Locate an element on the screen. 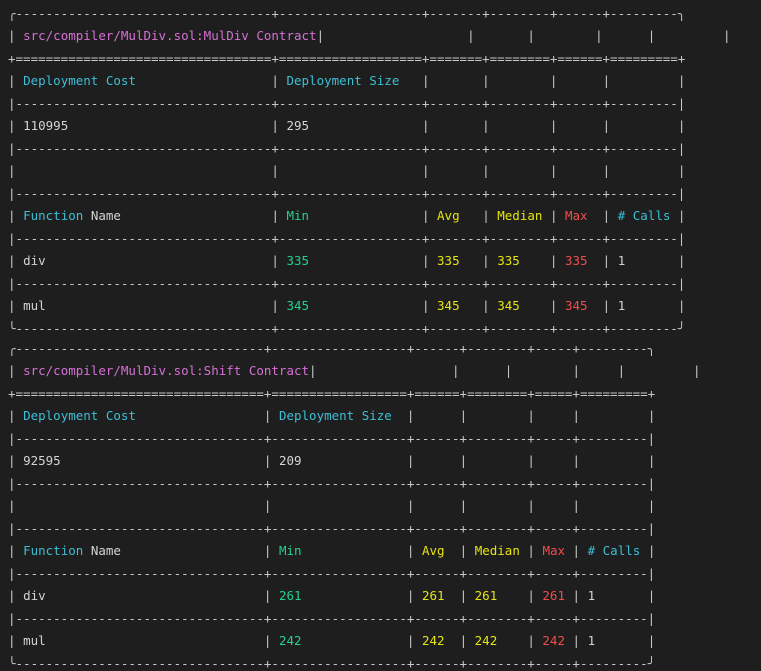 This screenshot has width=761, height=671. min-value: 242 is located at coordinates (290, 640).